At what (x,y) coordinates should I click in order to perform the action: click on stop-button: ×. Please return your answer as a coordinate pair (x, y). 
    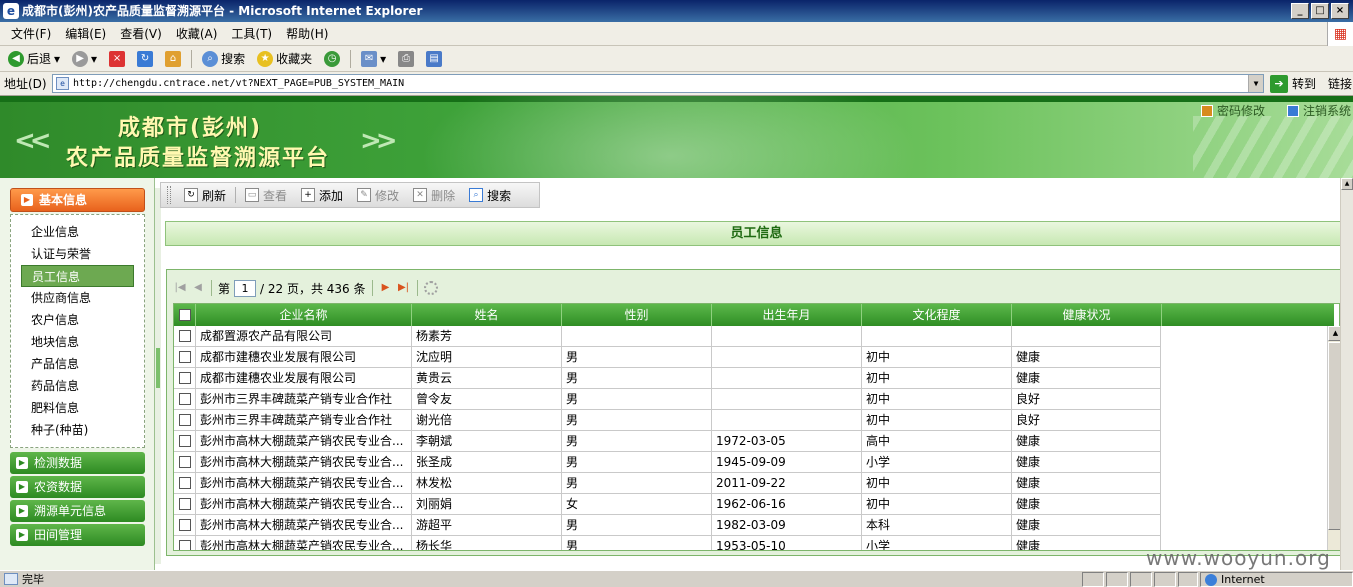
    Looking at the image, I should click on (117, 58).